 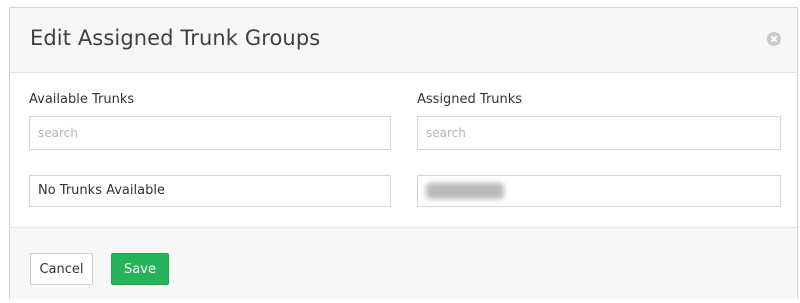 I want to click on assigned-trunks-search-input, so click(x=599, y=133).